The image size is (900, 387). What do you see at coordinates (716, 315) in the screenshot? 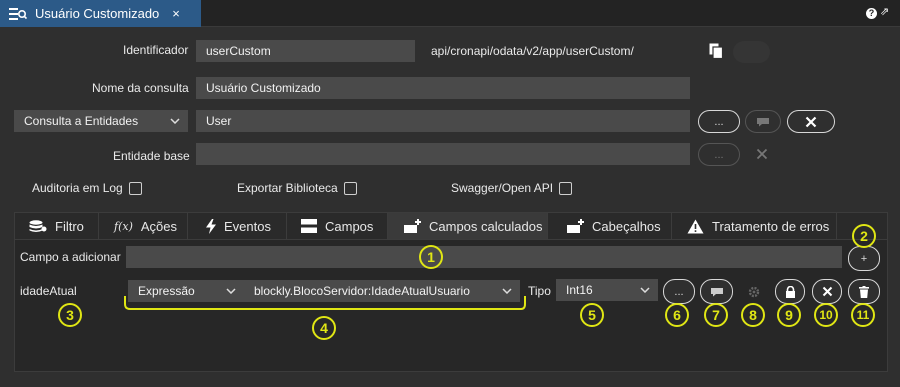
I see `callout-7: 7` at bounding box center [716, 315].